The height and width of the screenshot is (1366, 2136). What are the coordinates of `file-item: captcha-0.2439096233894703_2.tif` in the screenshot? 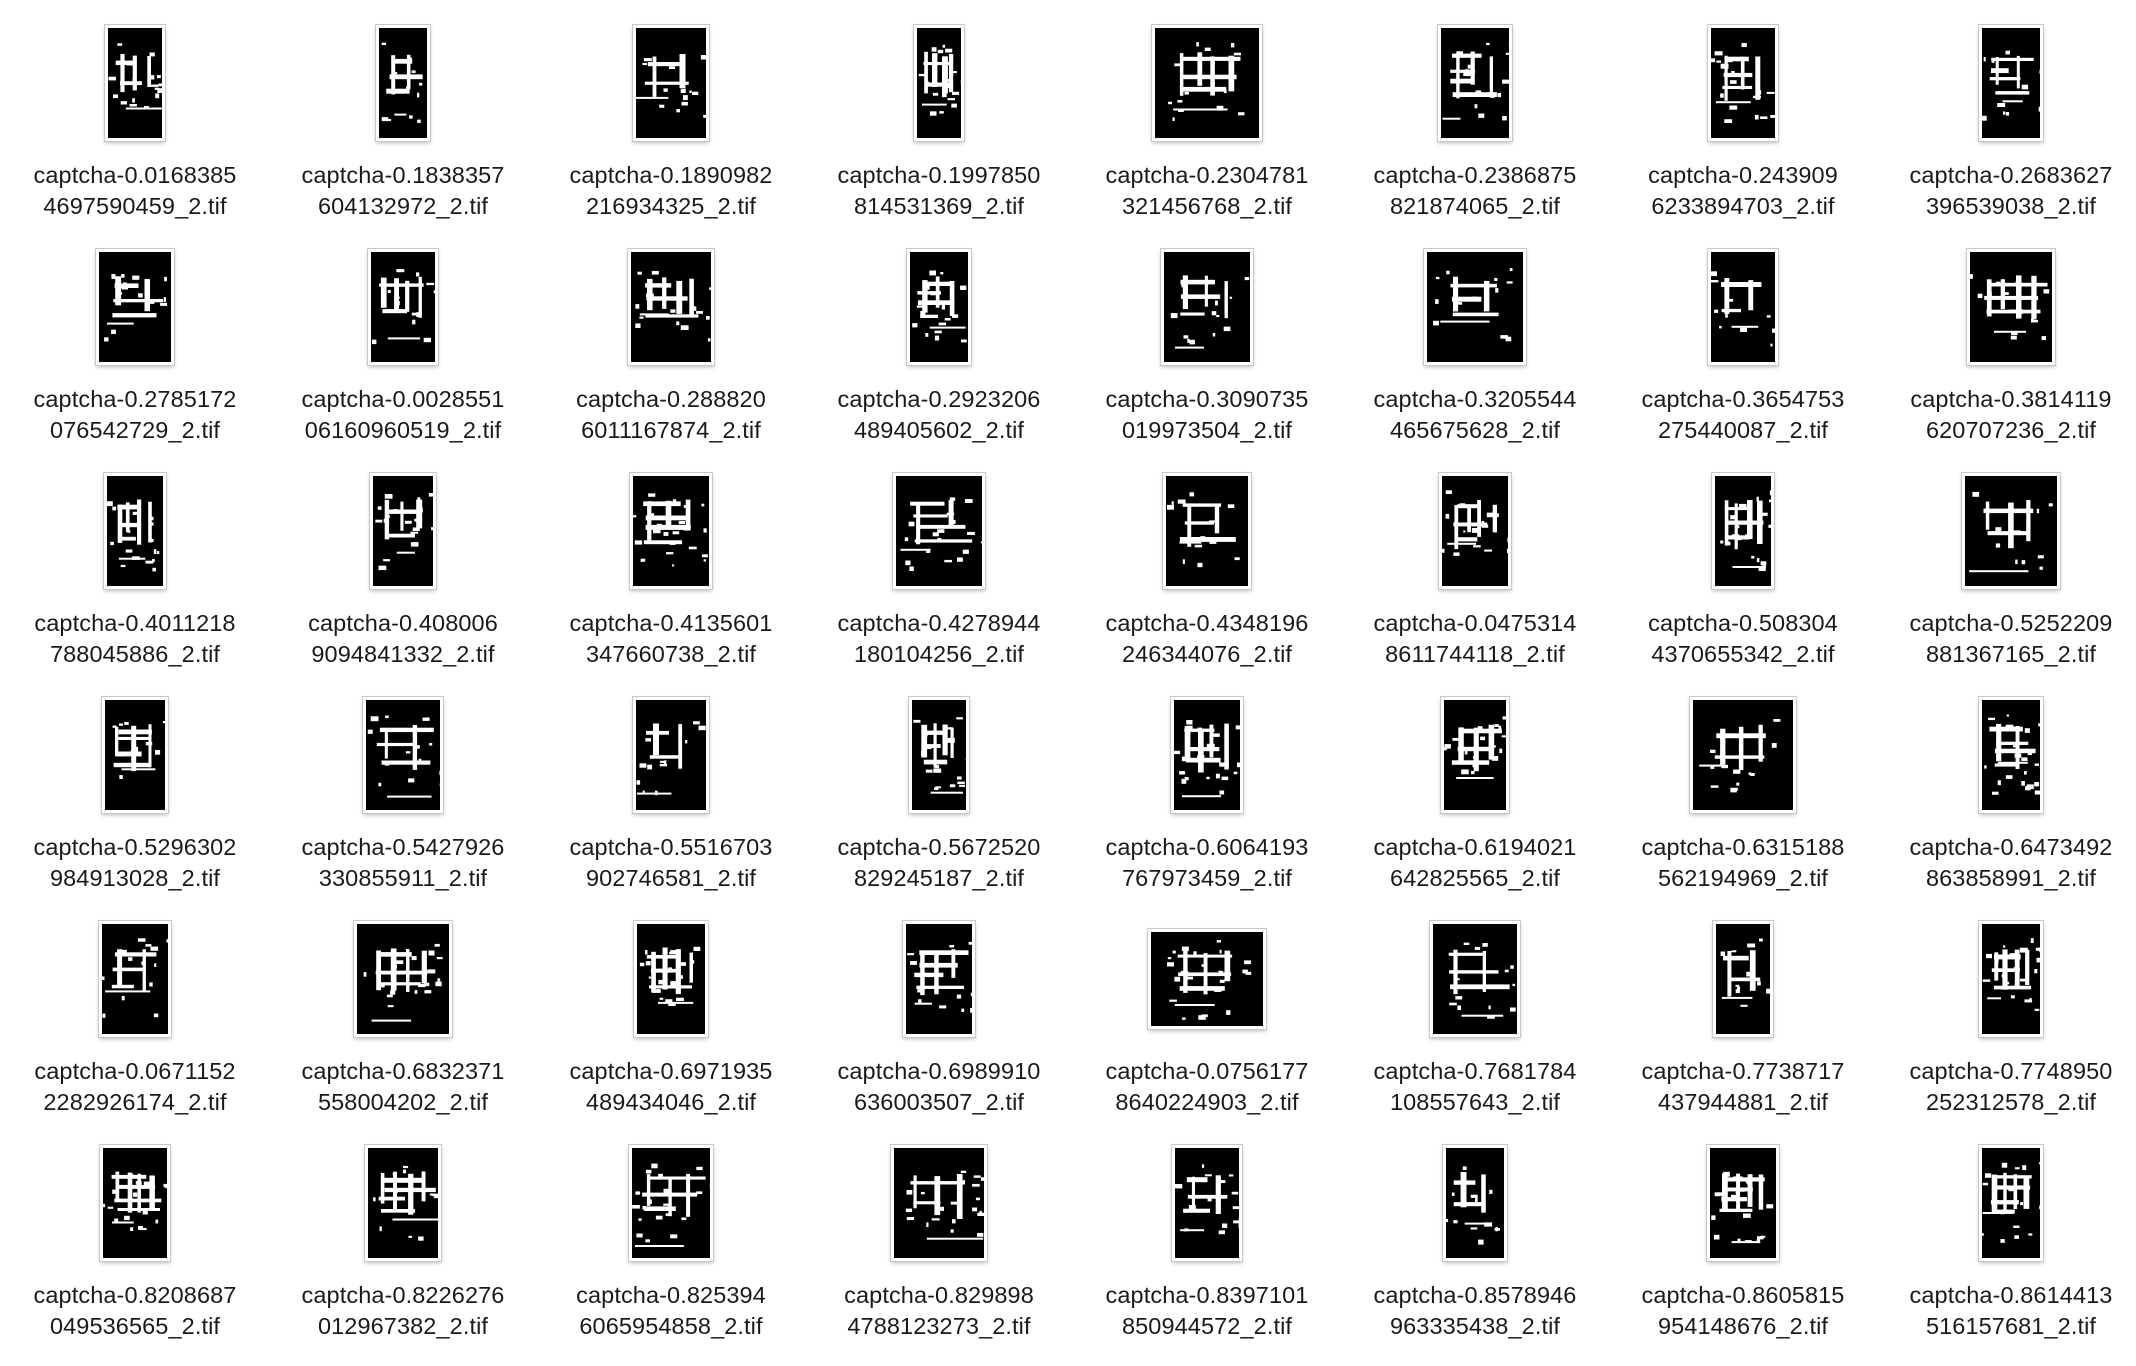 It's located at (1743, 134).